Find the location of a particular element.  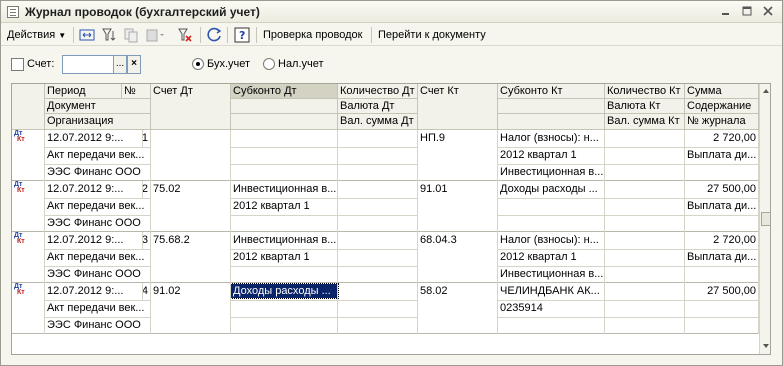

header-document: Документ is located at coordinates (98, 106).